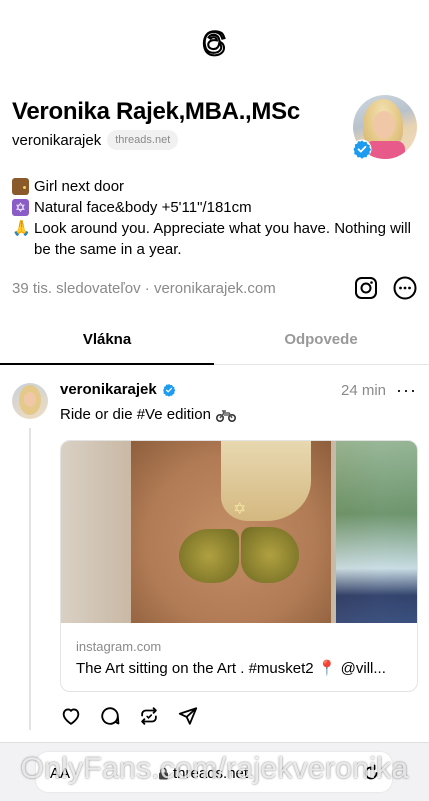 The height and width of the screenshot is (801, 429). What do you see at coordinates (79, 186) in the screenshot?
I see `bio-line-text: Girl next door` at bounding box center [79, 186].